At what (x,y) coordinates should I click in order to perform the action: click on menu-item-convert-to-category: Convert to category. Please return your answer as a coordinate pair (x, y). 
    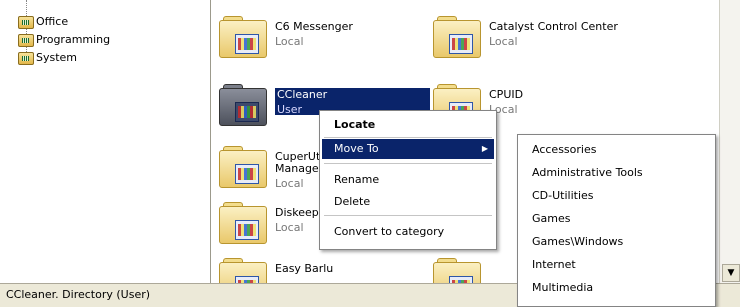
    Looking at the image, I should click on (408, 232).